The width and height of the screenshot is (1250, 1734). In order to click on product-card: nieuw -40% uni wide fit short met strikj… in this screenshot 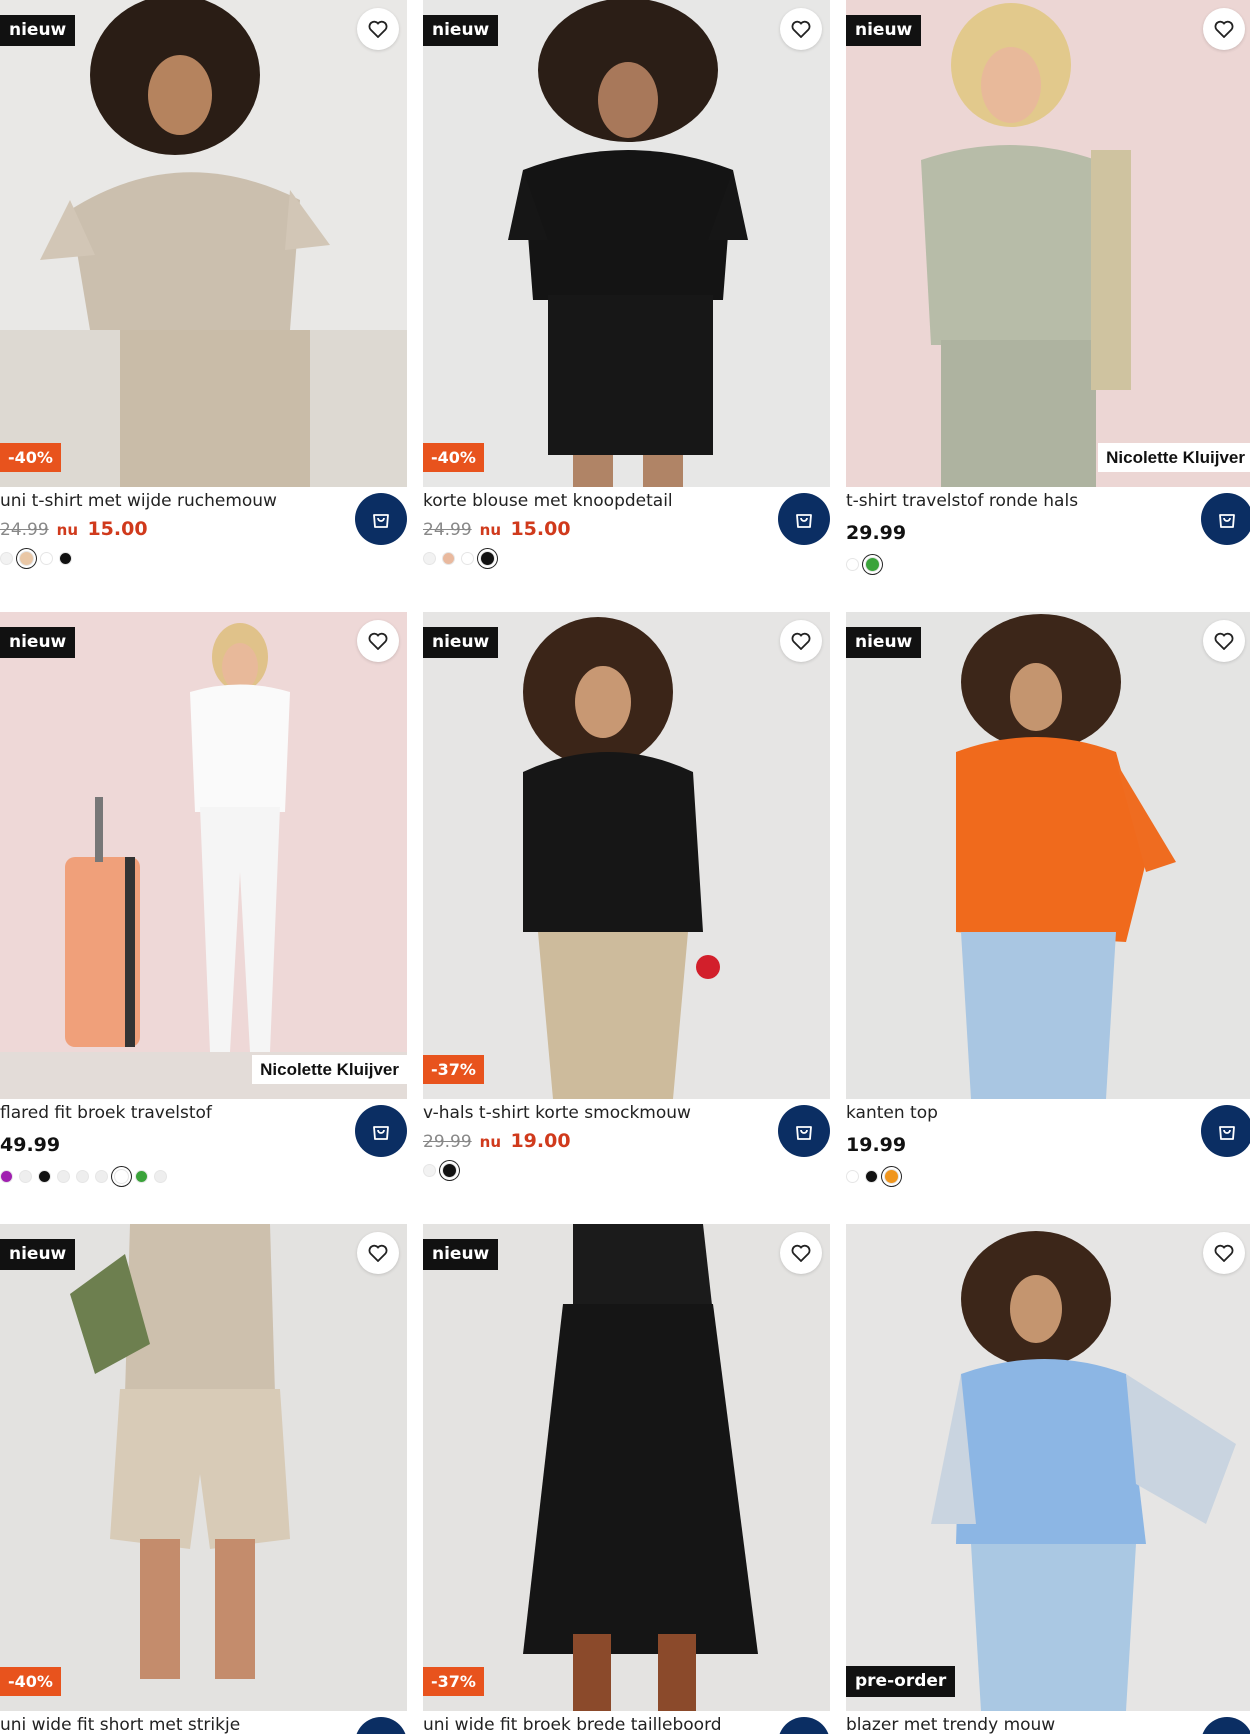, I will do `click(203, 1479)`.